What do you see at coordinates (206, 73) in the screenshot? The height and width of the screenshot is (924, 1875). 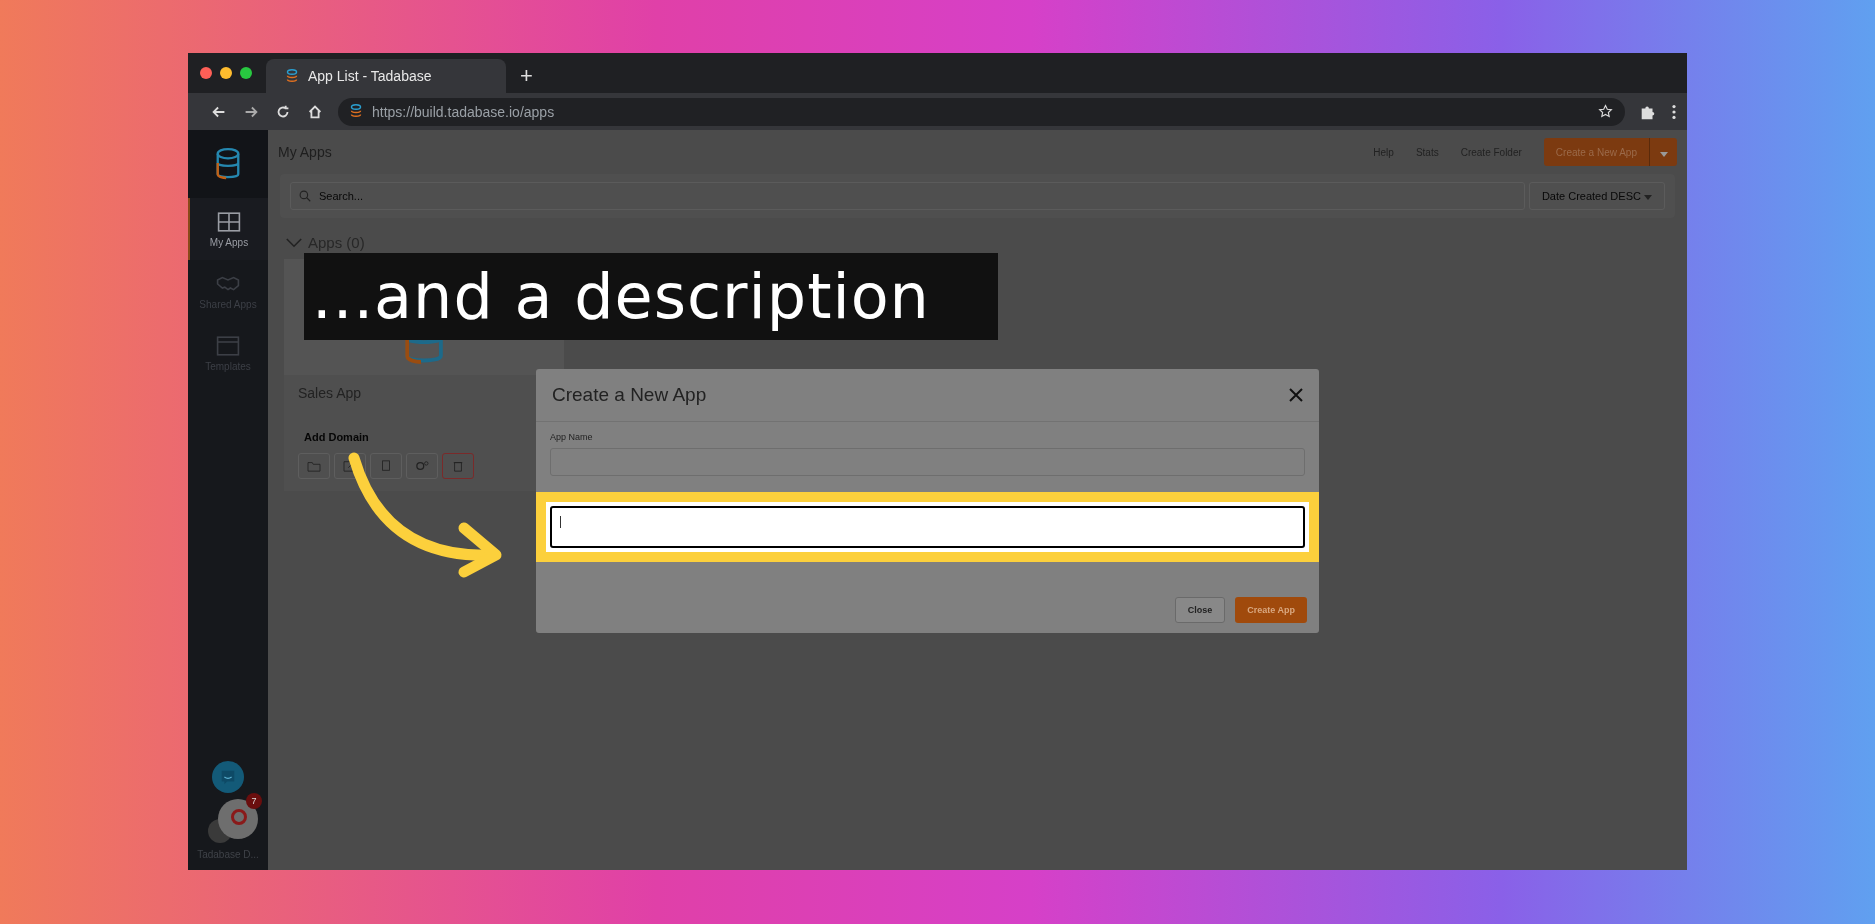 I see `close-window-icon` at bounding box center [206, 73].